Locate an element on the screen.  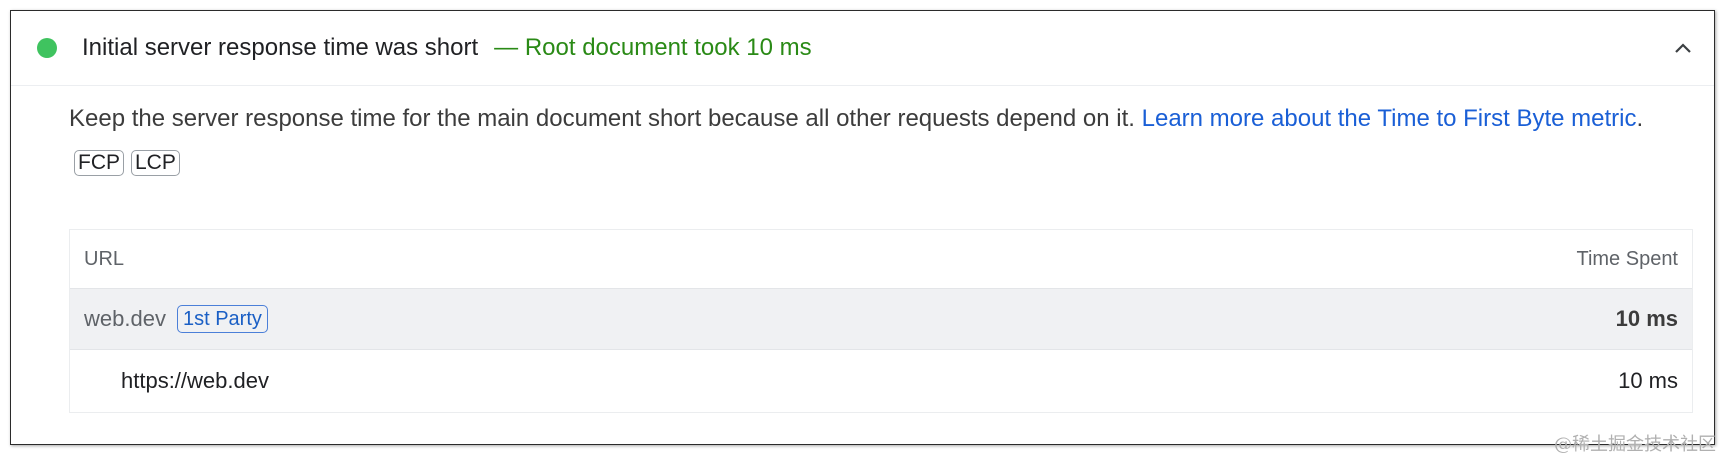
first-party-badge: 1st Party is located at coordinates (222, 319).